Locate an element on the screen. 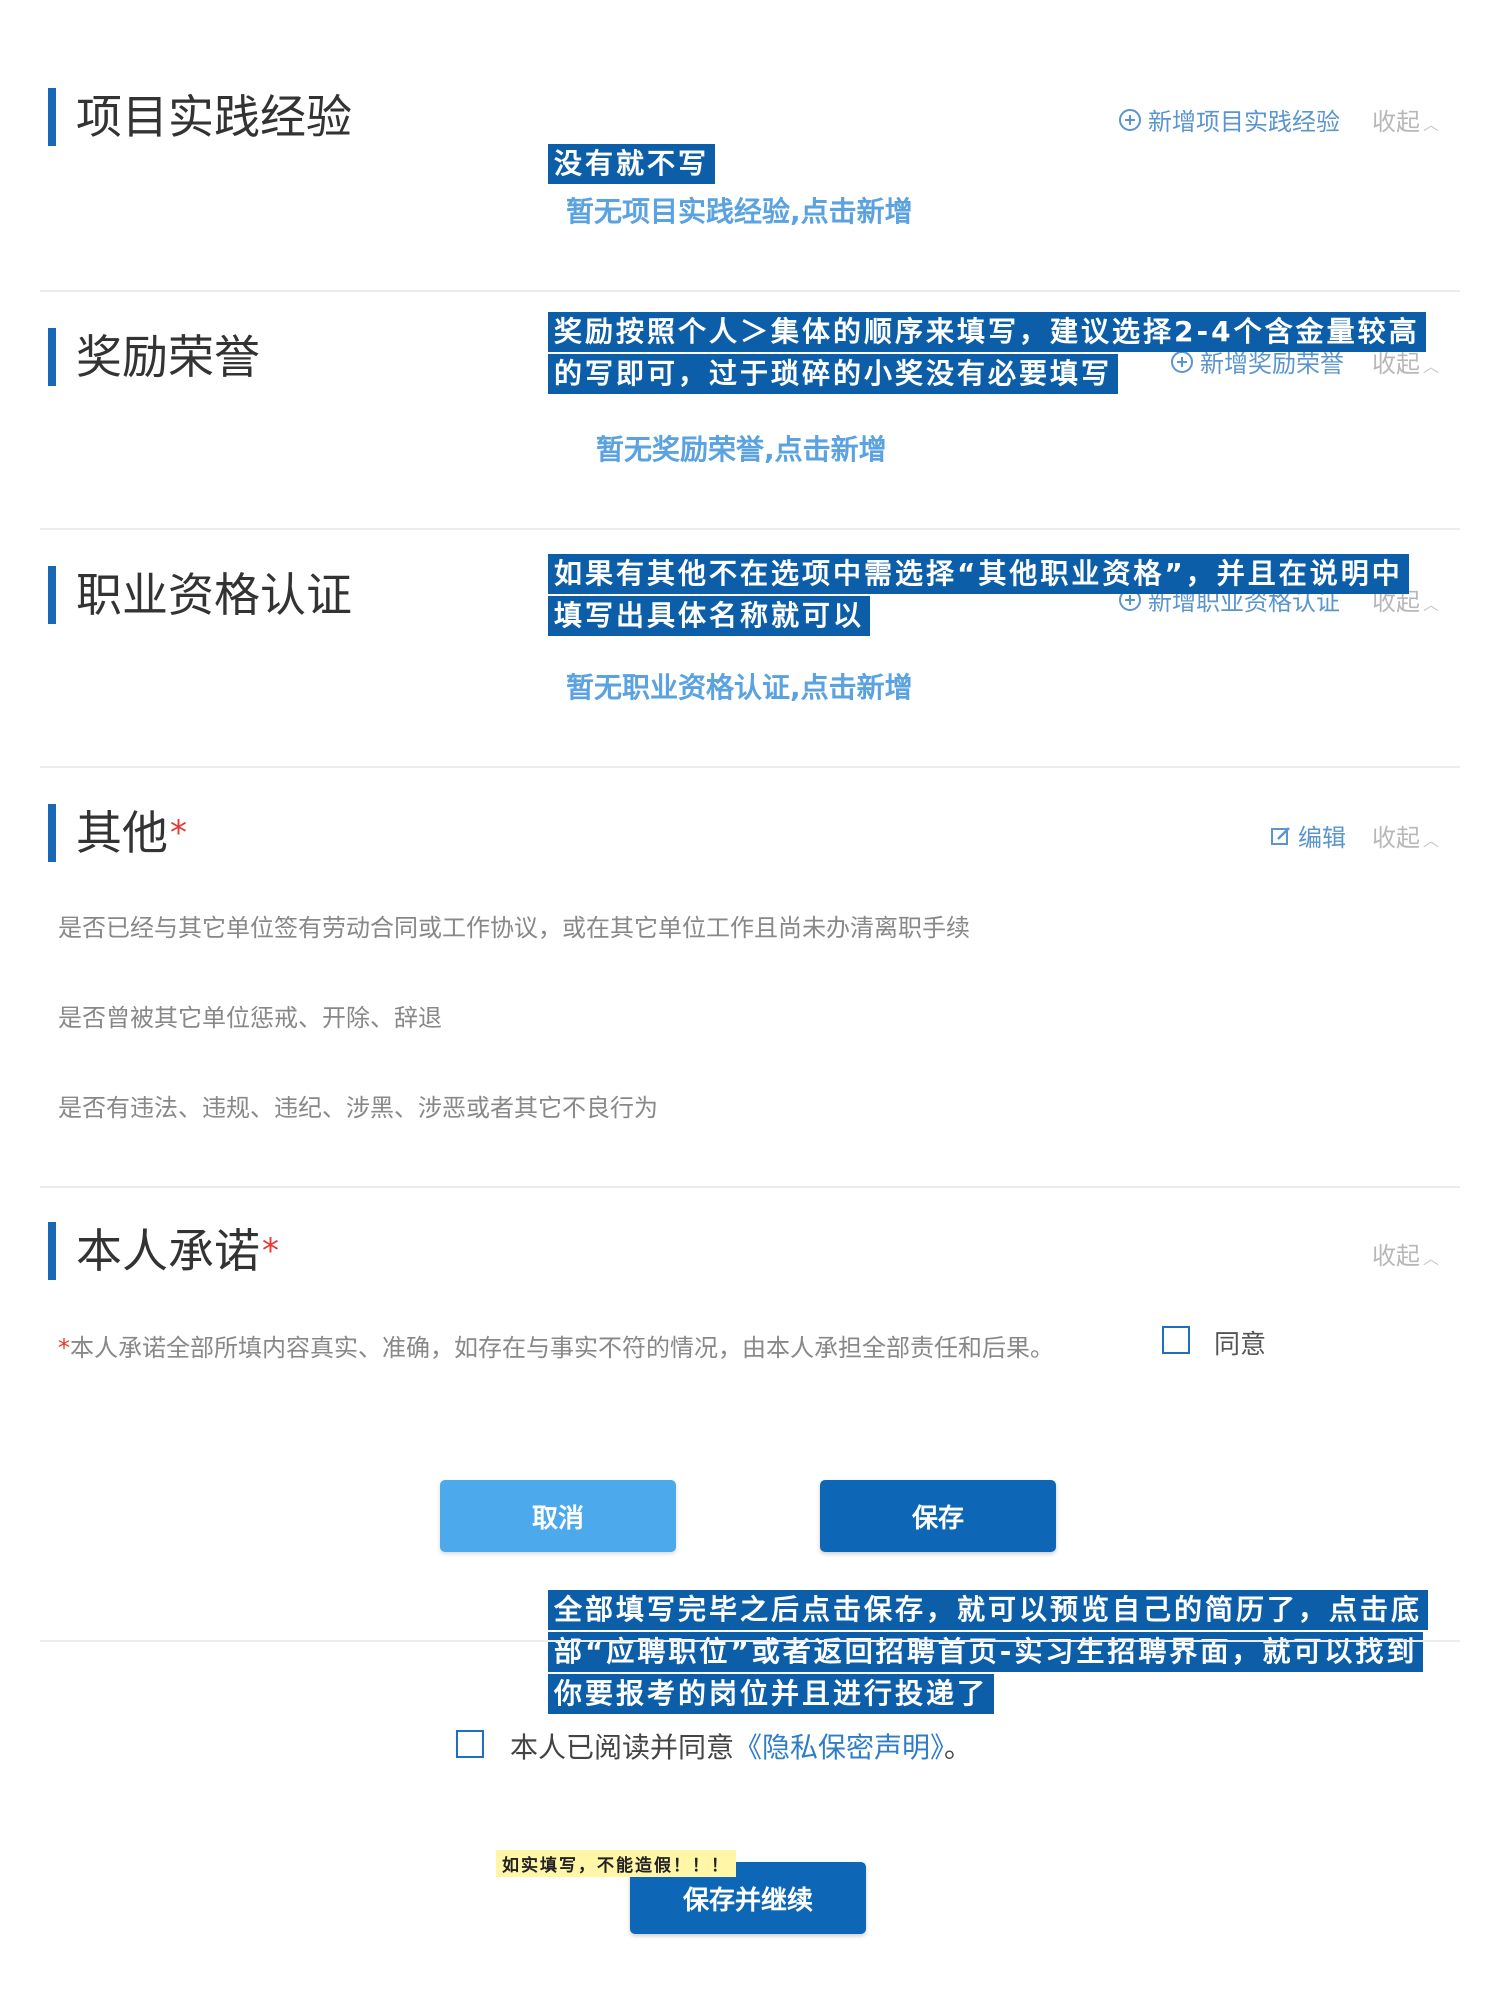 Image resolution: width=1500 pixels, height=2000 pixels. section-title-commitment: 本人承诺* is located at coordinates (177, 1251).